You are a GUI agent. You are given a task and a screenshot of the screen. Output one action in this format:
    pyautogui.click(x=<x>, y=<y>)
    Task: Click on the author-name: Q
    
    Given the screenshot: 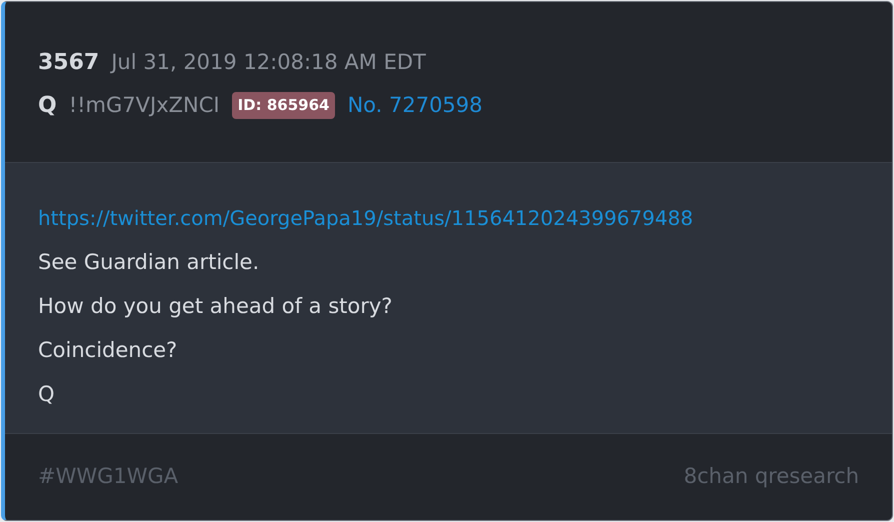 What is the action you would take?
    pyautogui.click(x=47, y=106)
    